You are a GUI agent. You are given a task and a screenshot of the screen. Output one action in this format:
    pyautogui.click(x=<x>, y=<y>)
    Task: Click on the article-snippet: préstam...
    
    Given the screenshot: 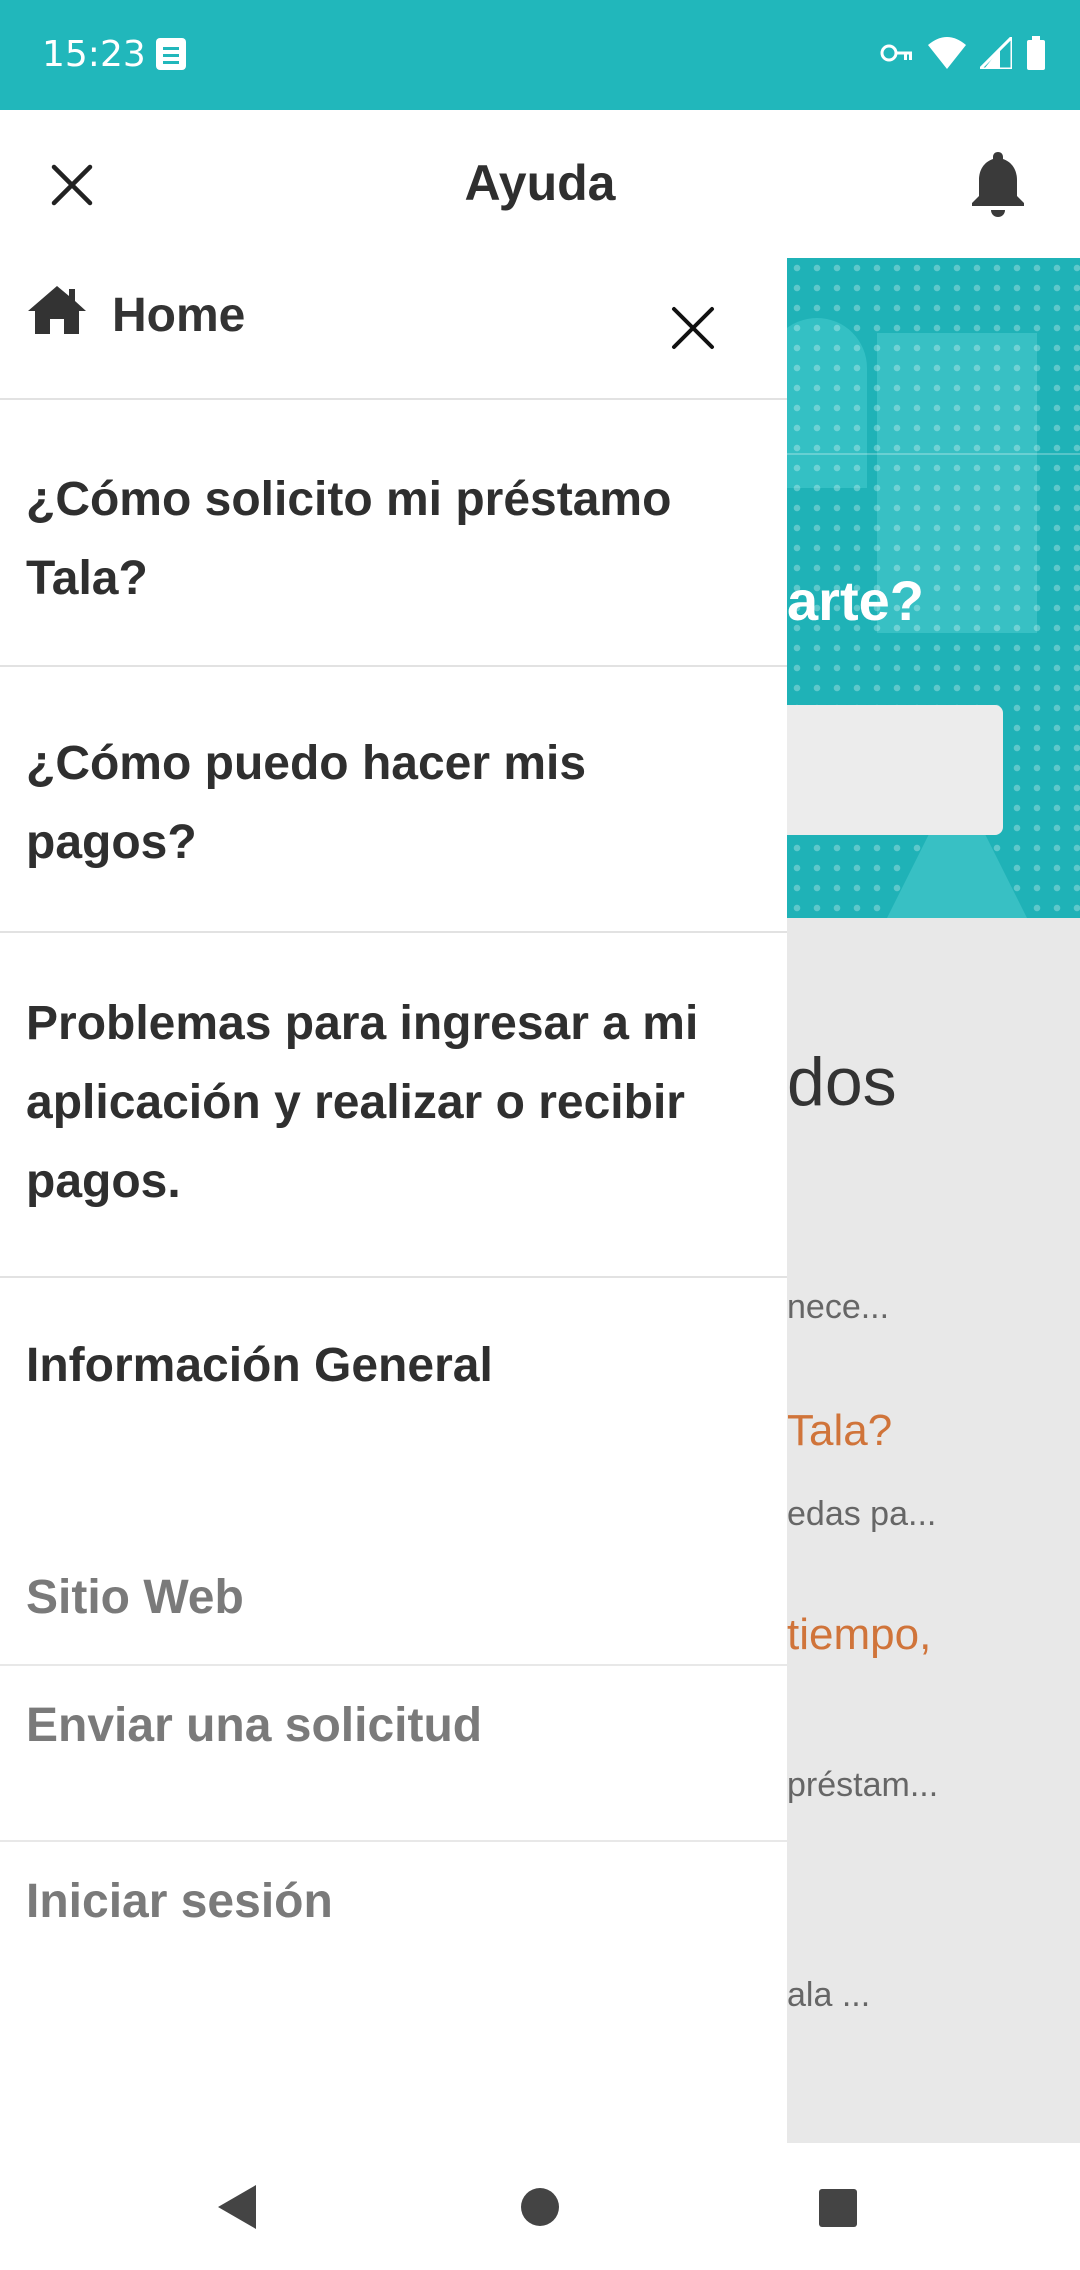 What is the action you would take?
    pyautogui.click(x=863, y=1785)
    